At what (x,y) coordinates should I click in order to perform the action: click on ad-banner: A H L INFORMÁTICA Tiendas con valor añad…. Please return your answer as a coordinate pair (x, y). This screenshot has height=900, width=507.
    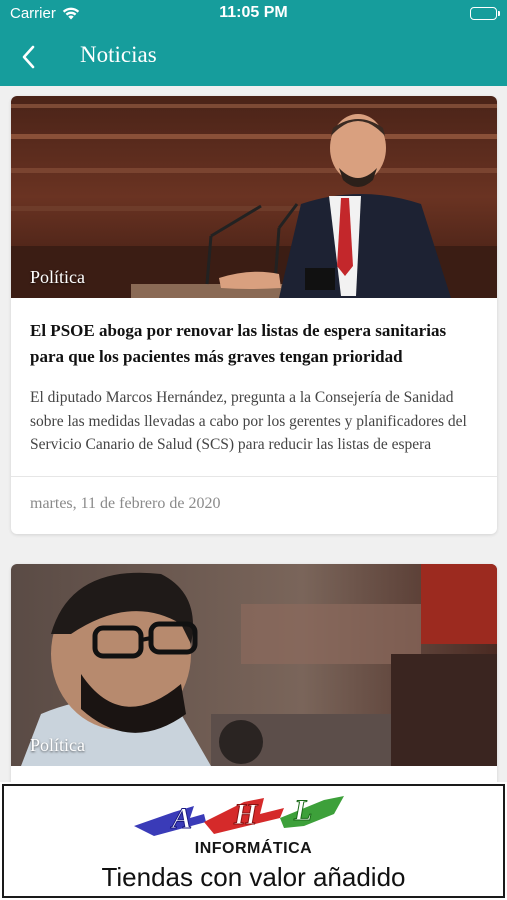
    Looking at the image, I should click on (253, 841).